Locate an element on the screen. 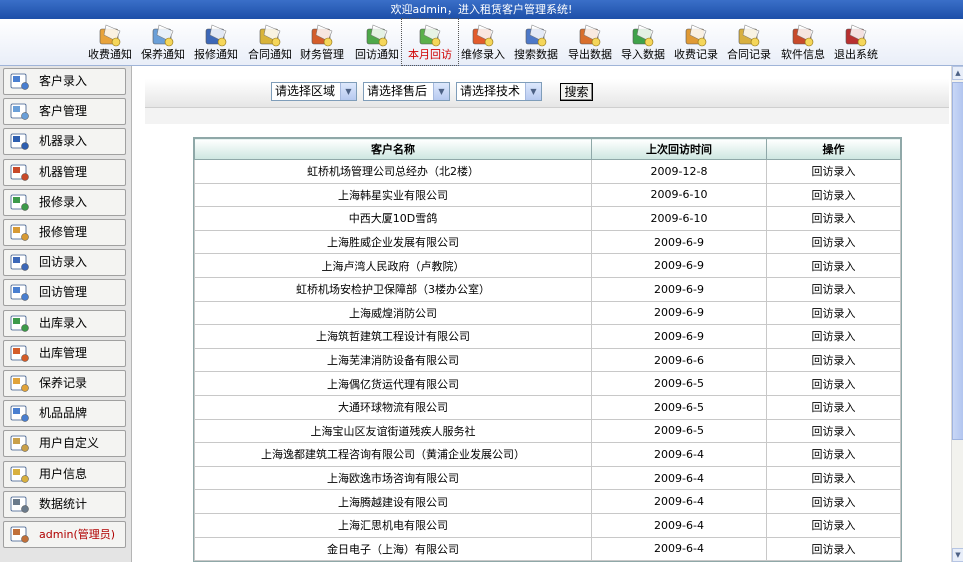 The height and width of the screenshot is (562, 963). scroll-down-icon: ▼ is located at coordinates (957, 555).